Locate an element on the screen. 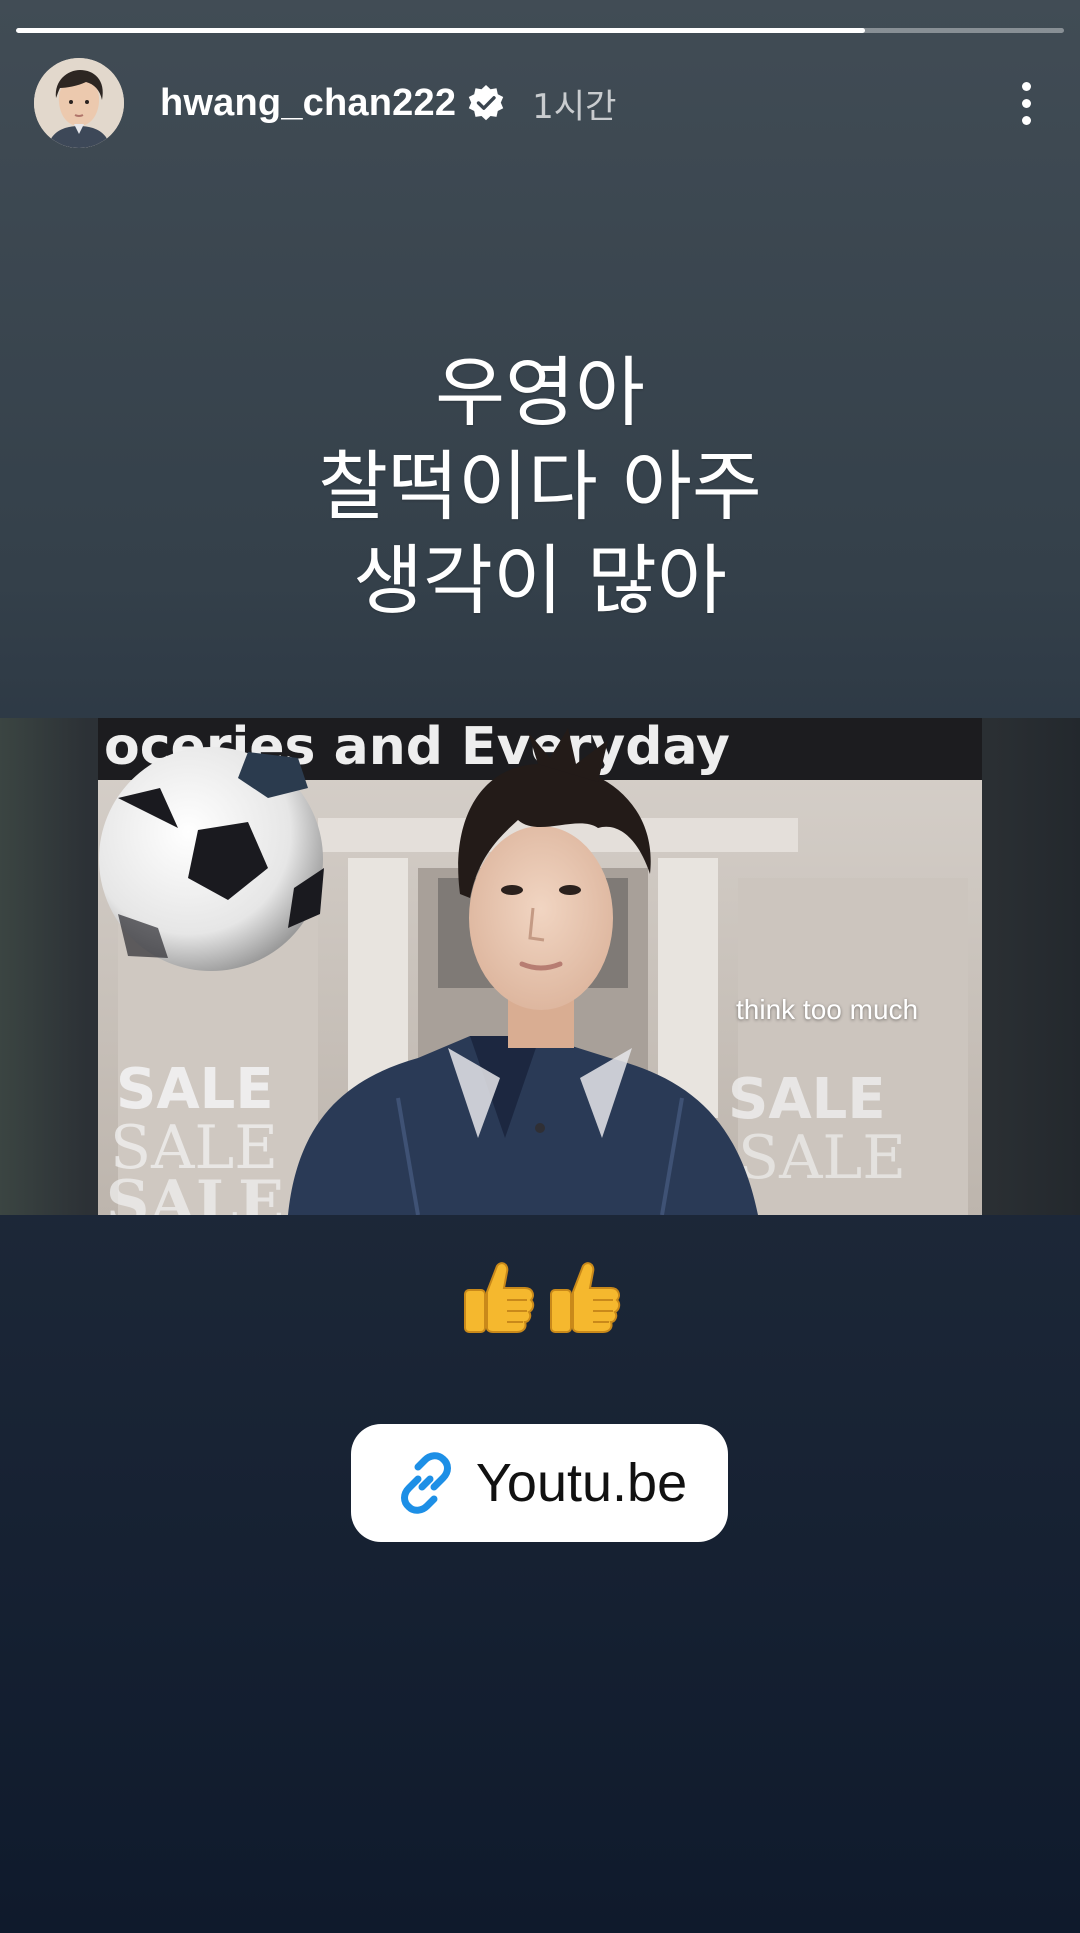 The image size is (1080, 1933). story-caption: 우영아 찰떡이다 아주 생각이 많아 is located at coordinates (540, 487).